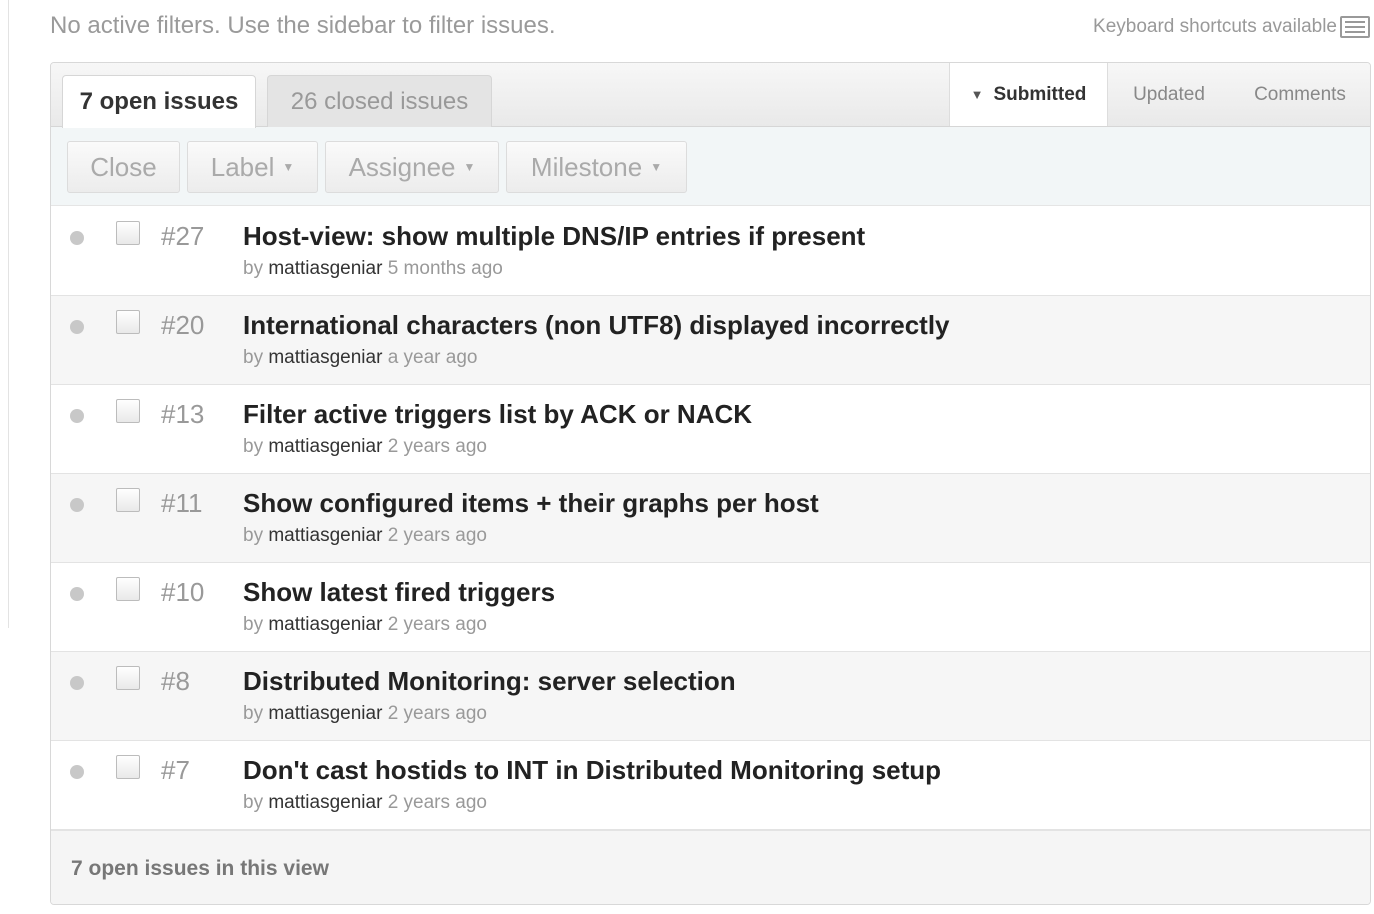  I want to click on tab-open-issues: 7 open issues, so click(159, 101).